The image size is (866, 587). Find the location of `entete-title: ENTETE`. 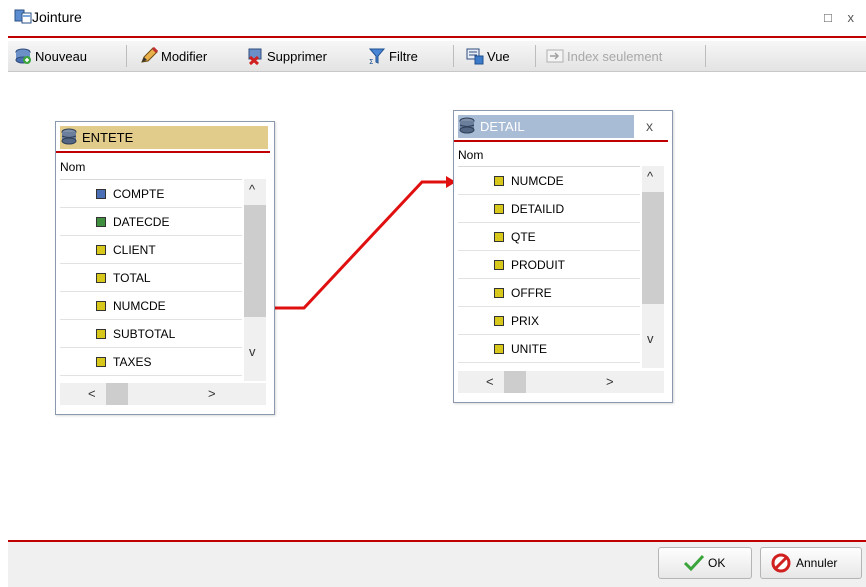

entete-title: ENTETE is located at coordinates (96, 137).